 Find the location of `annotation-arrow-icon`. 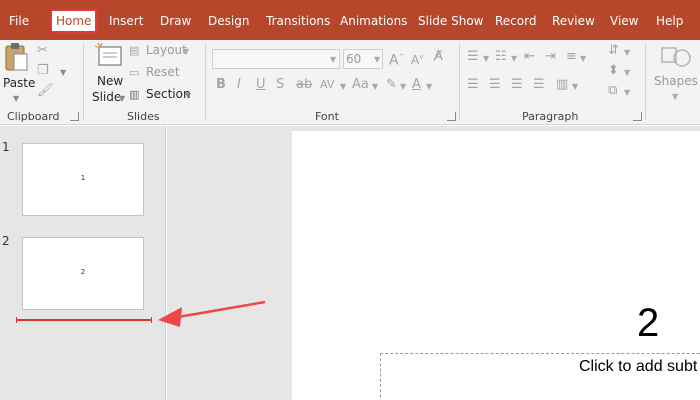

annotation-arrow-icon is located at coordinates (212, 313).